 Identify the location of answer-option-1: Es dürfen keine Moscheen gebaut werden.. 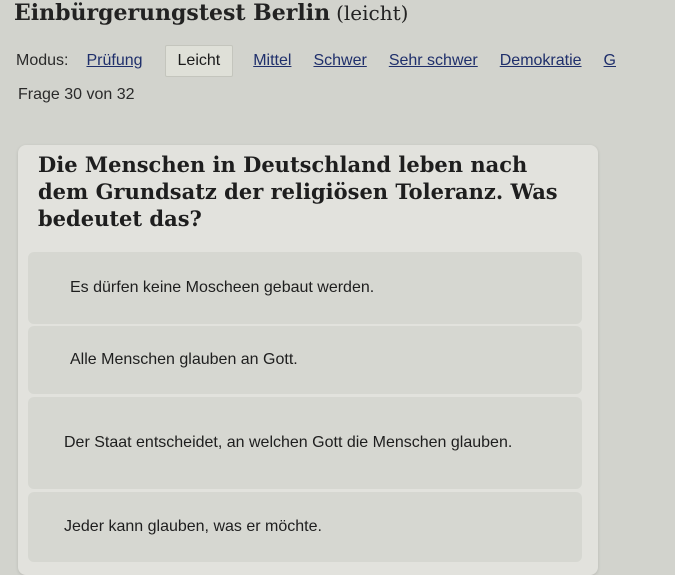
(305, 288).